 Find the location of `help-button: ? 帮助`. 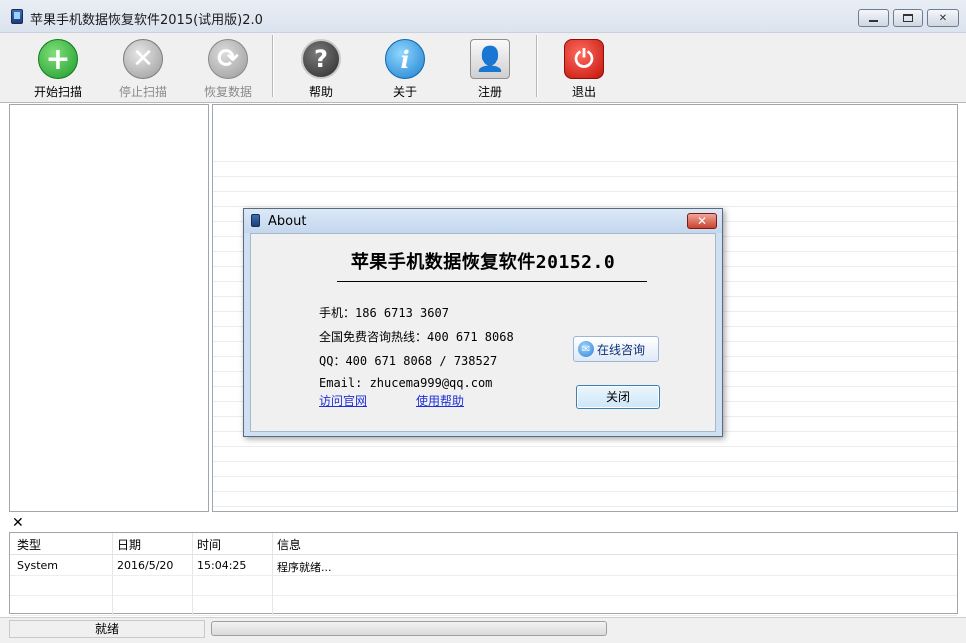

help-button: ? 帮助 is located at coordinates (321, 69).